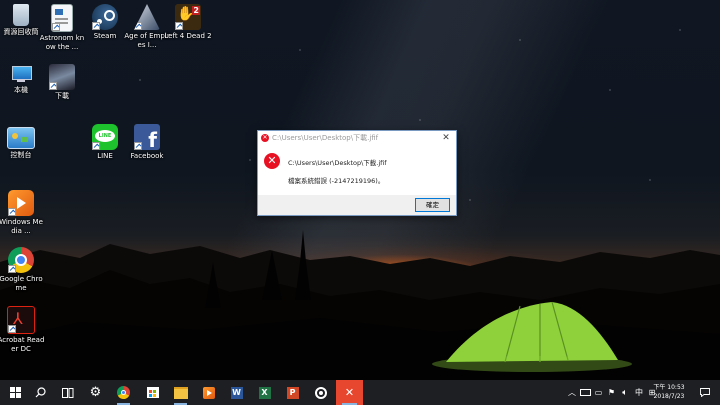 Image resolution: width=720 pixels, height=405 pixels. Describe the element at coordinates (432, 205) in the screenshot. I see `ok-button: 確定` at that location.